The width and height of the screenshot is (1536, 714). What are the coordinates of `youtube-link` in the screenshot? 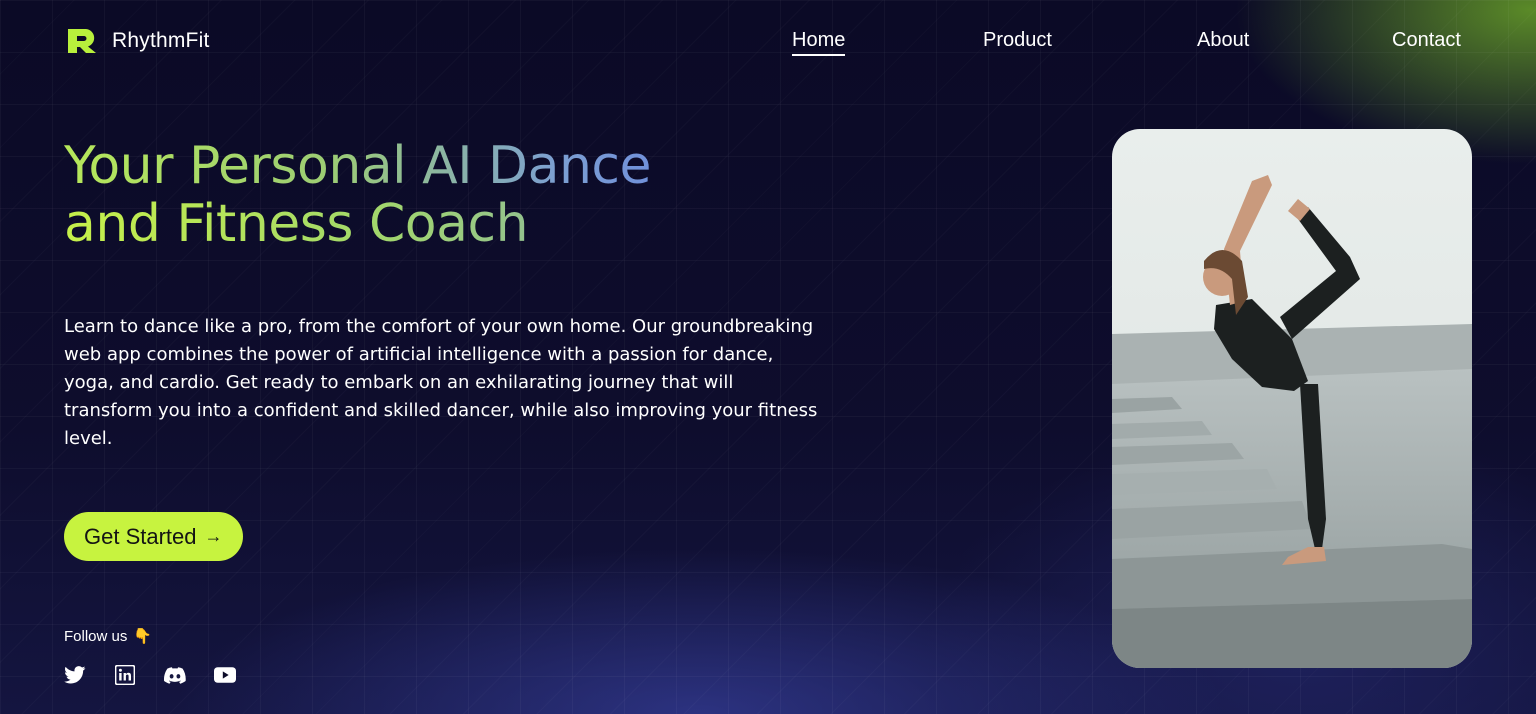 It's located at (225, 675).